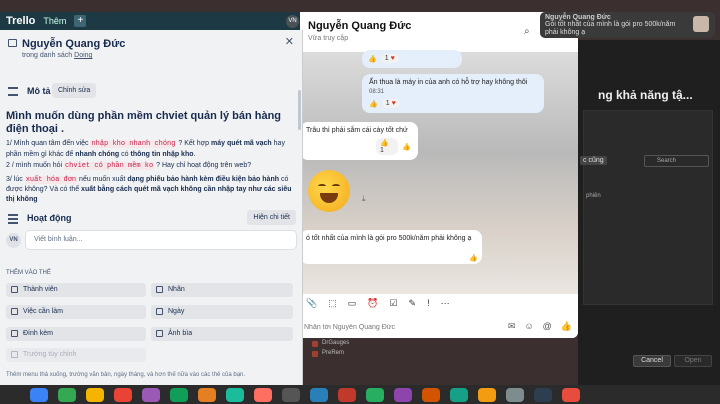 Image resolution: width=720 pixels, height=404 pixels. I want to click on chat-header: Nguyễn Quang Đức Vừa truy cập ⌕ ✆ ⋯, so click(439, 32).